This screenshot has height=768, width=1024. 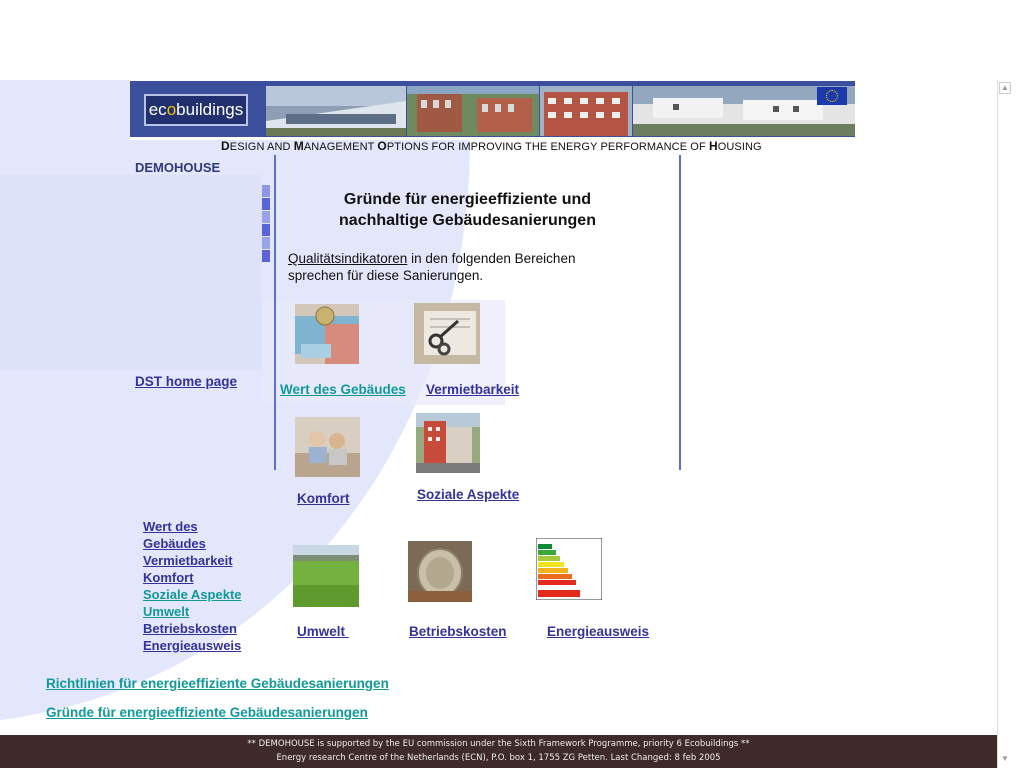 What do you see at coordinates (447, 333) in the screenshot?
I see `keys-image` at bounding box center [447, 333].